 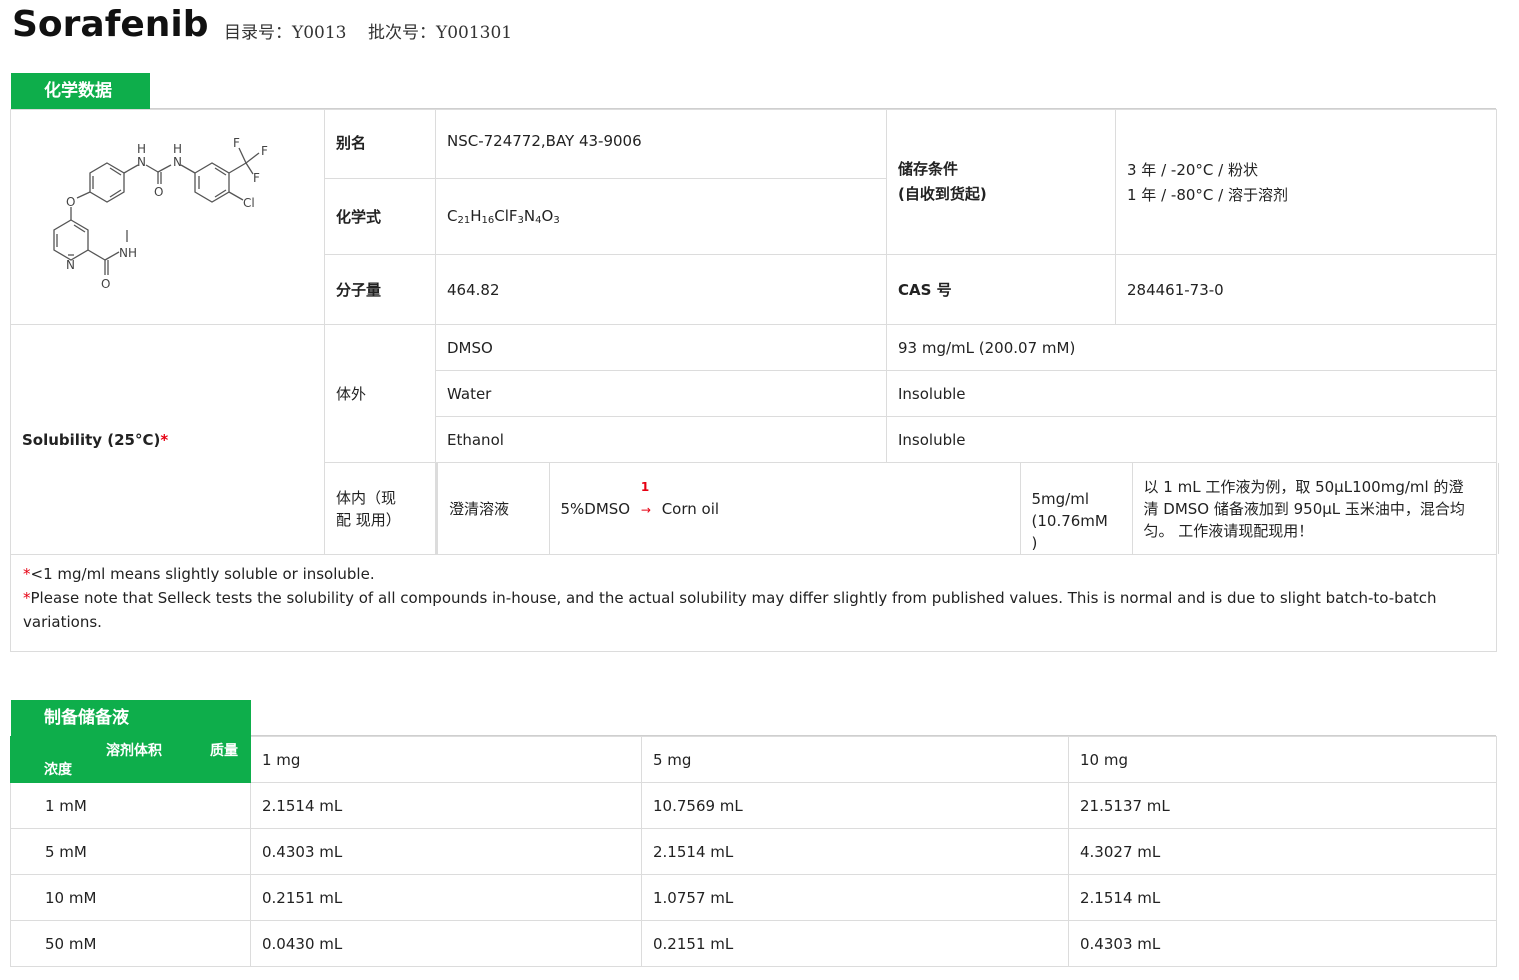 What do you see at coordinates (62, 622) in the screenshot?
I see `note-text: variations.` at bounding box center [62, 622].